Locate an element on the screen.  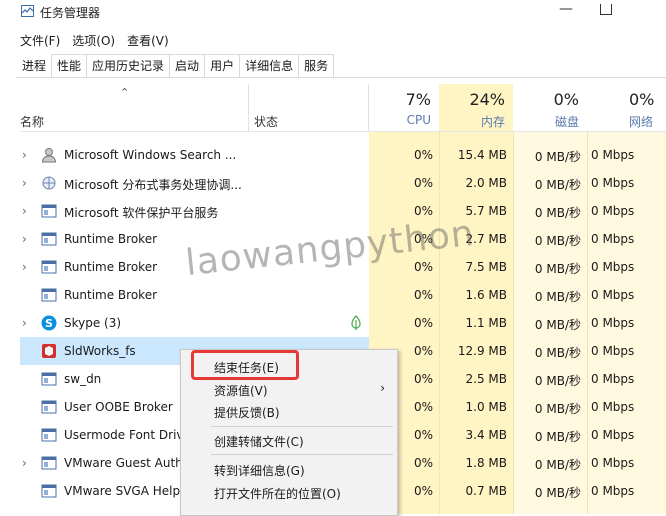
process-name: sw_dn is located at coordinates (83, 379).